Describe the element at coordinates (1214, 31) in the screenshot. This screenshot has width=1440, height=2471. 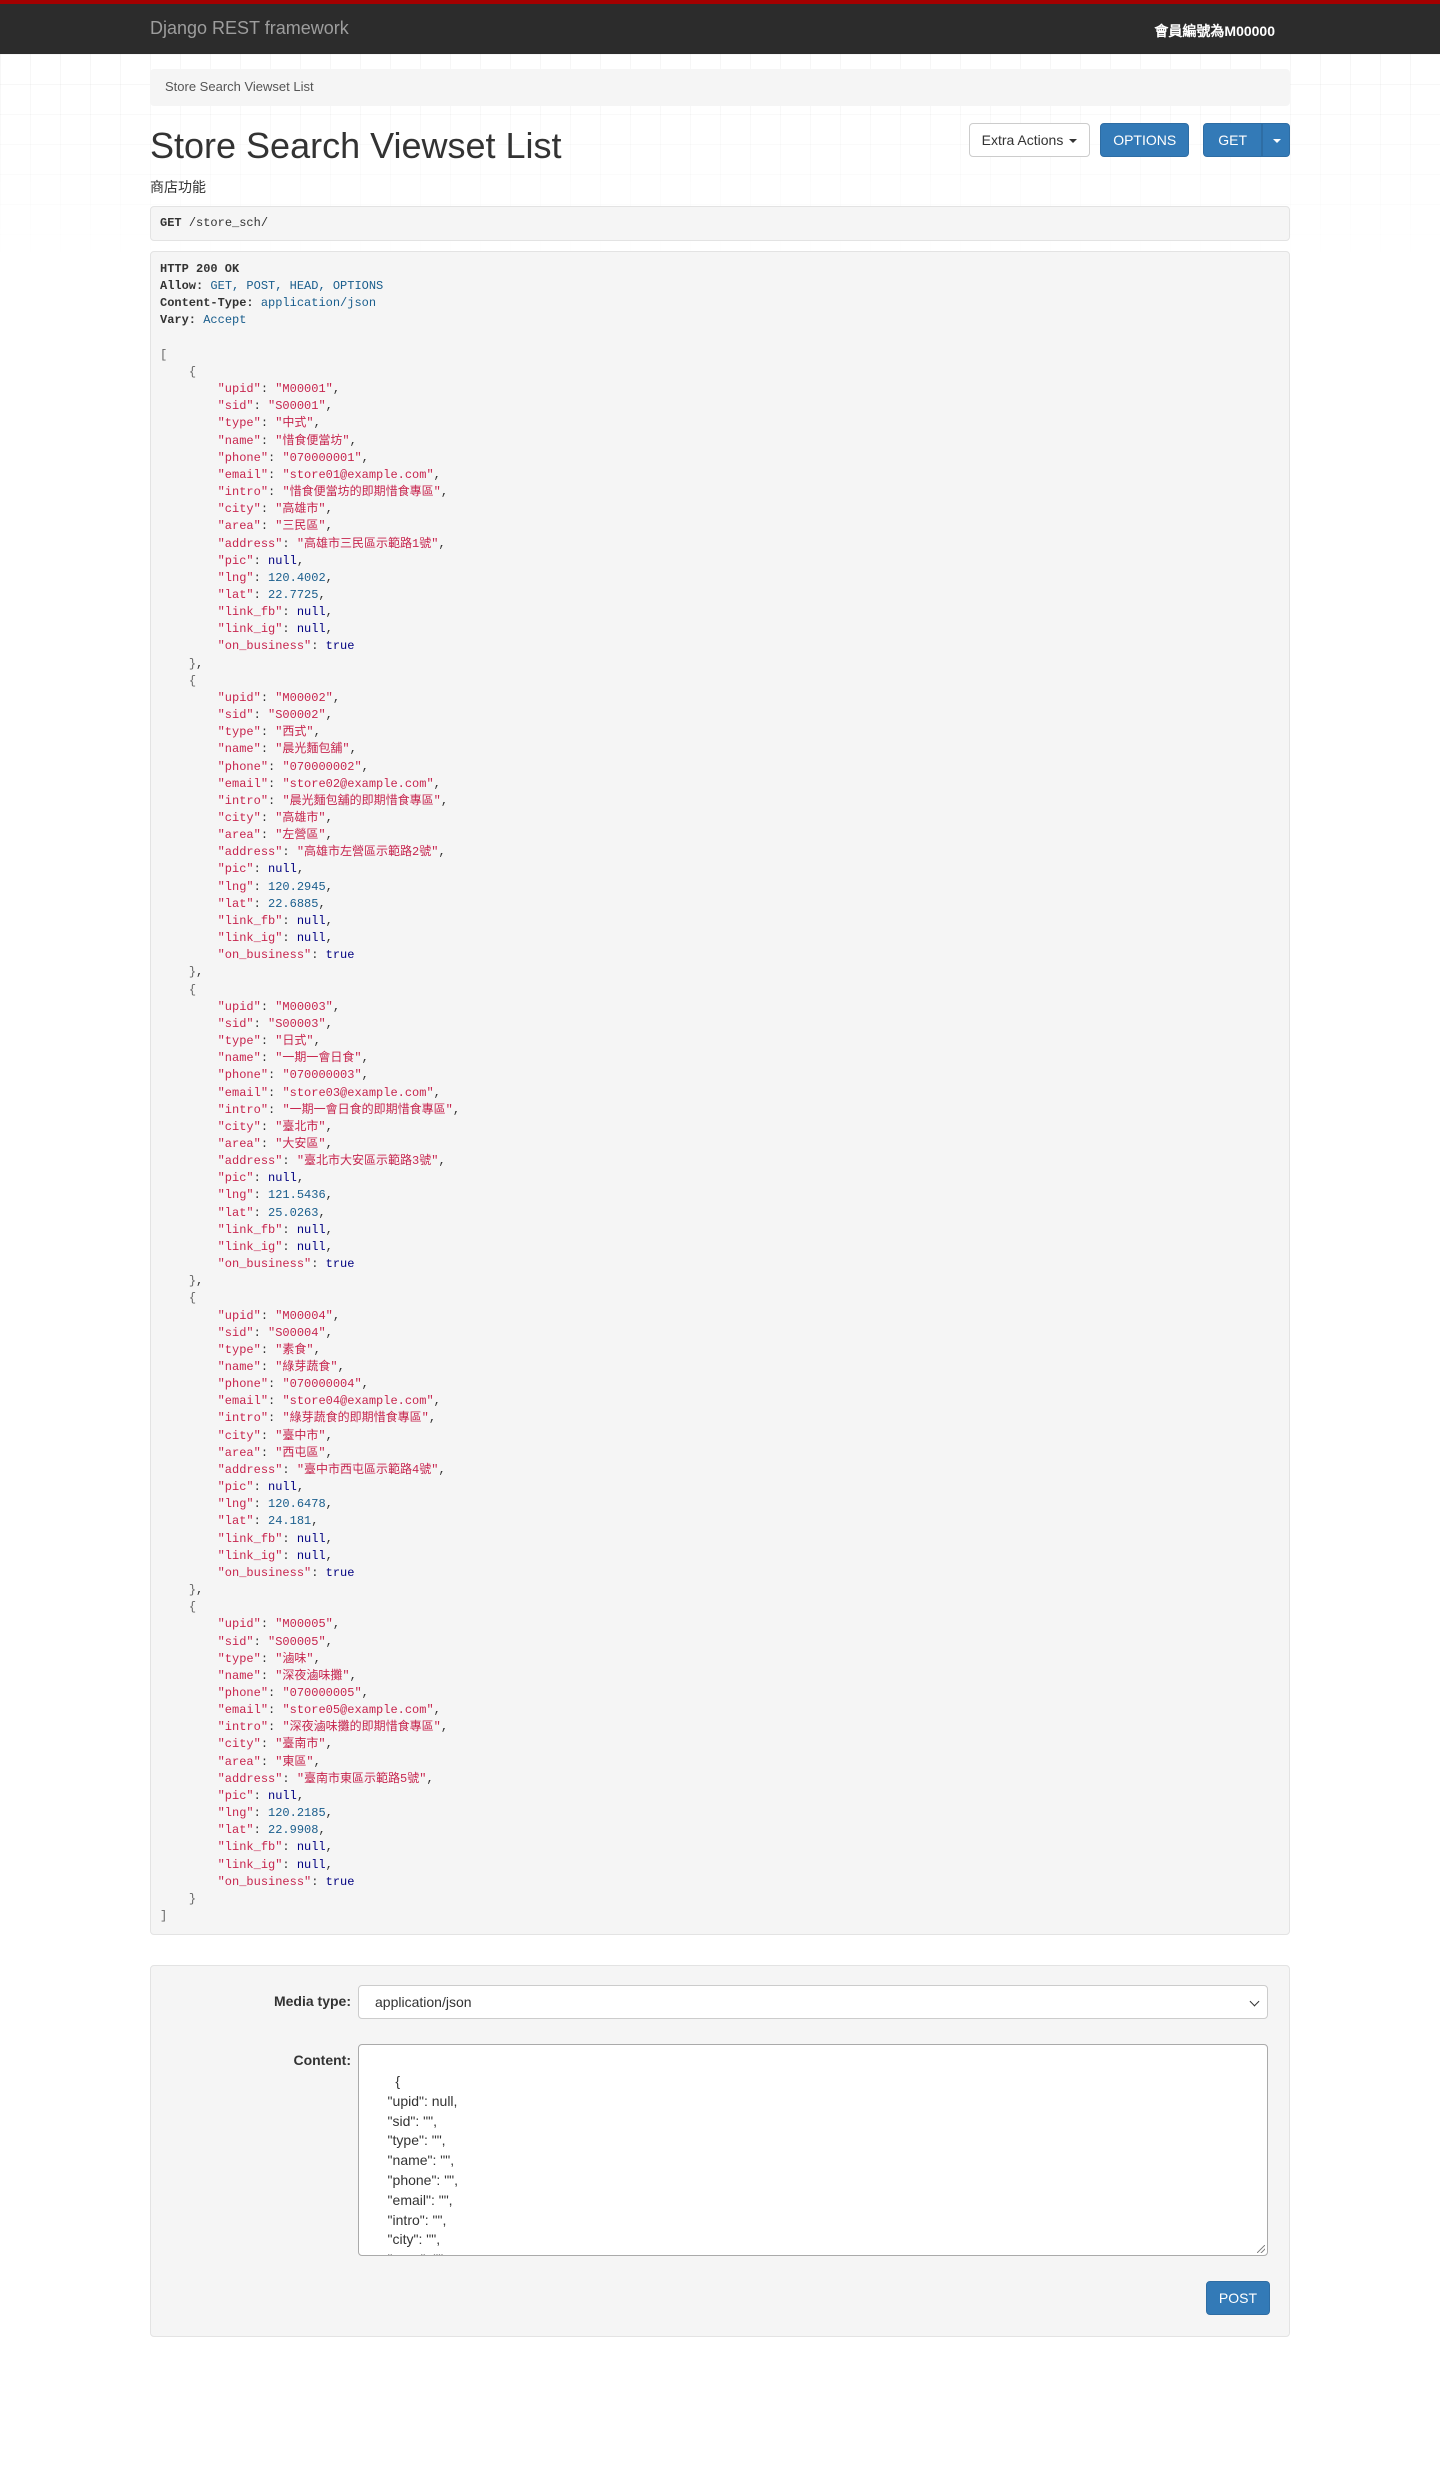
I see `user-menu: 會員編號為M00000` at that location.